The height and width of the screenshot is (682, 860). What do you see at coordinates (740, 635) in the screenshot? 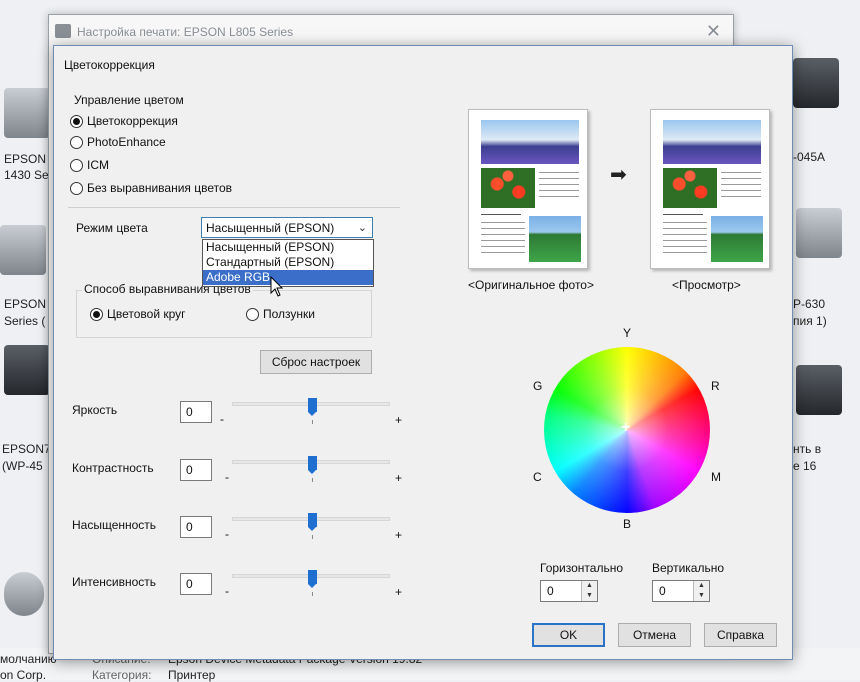
I see `help-button: Справка` at bounding box center [740, 635].